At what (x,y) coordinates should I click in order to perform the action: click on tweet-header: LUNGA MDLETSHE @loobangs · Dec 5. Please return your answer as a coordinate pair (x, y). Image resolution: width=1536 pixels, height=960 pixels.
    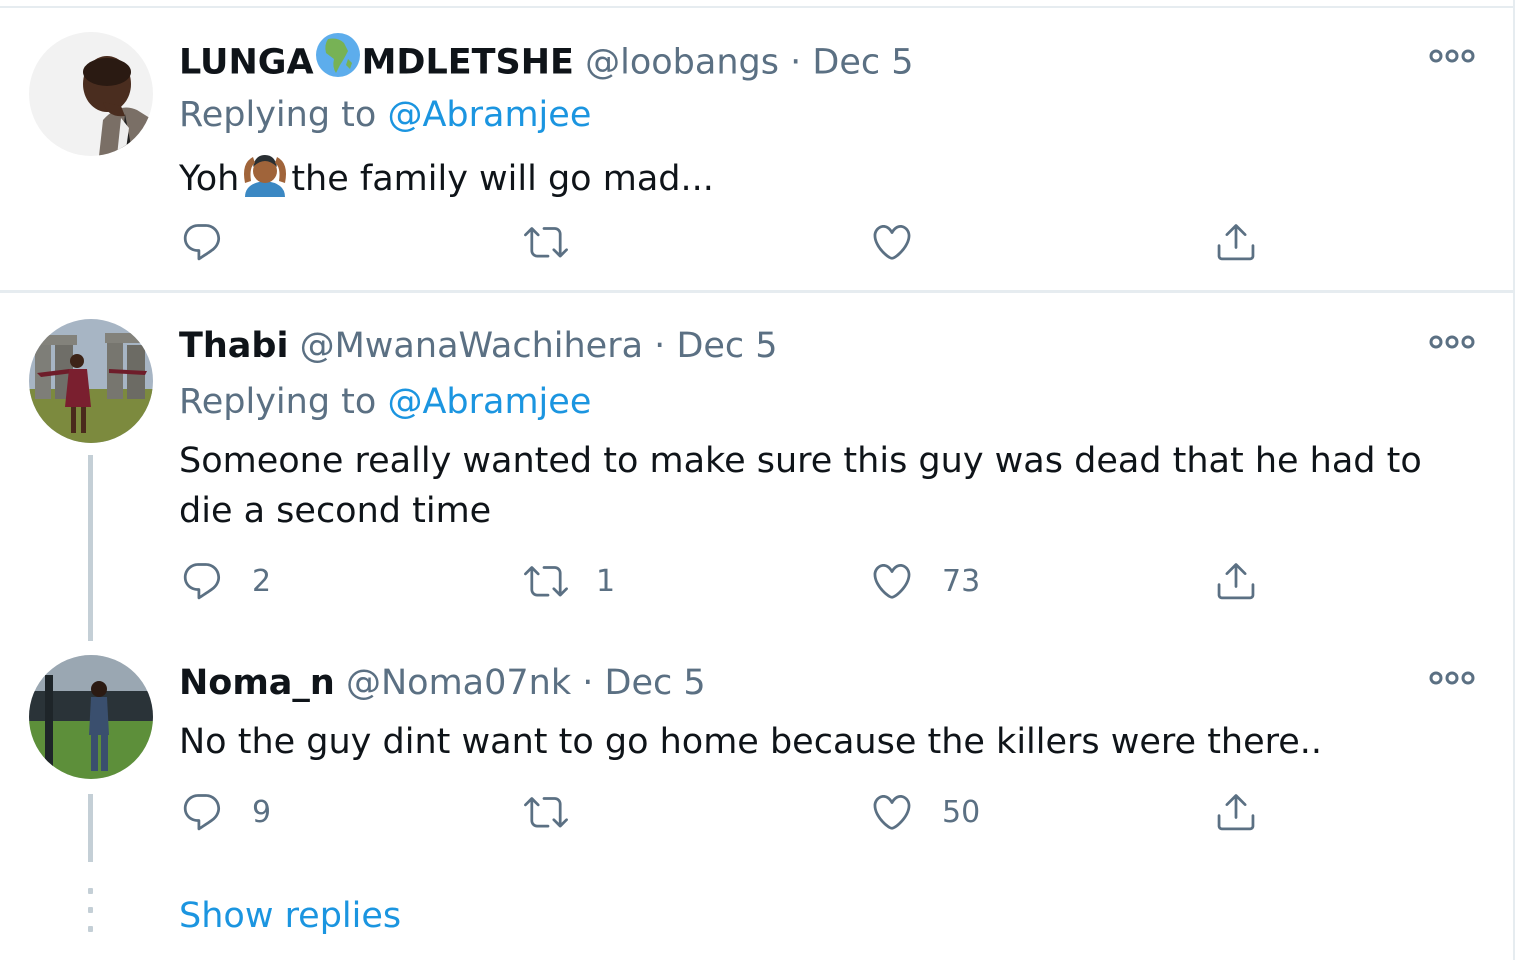
    Looking at the image, I should click on (822, 59).